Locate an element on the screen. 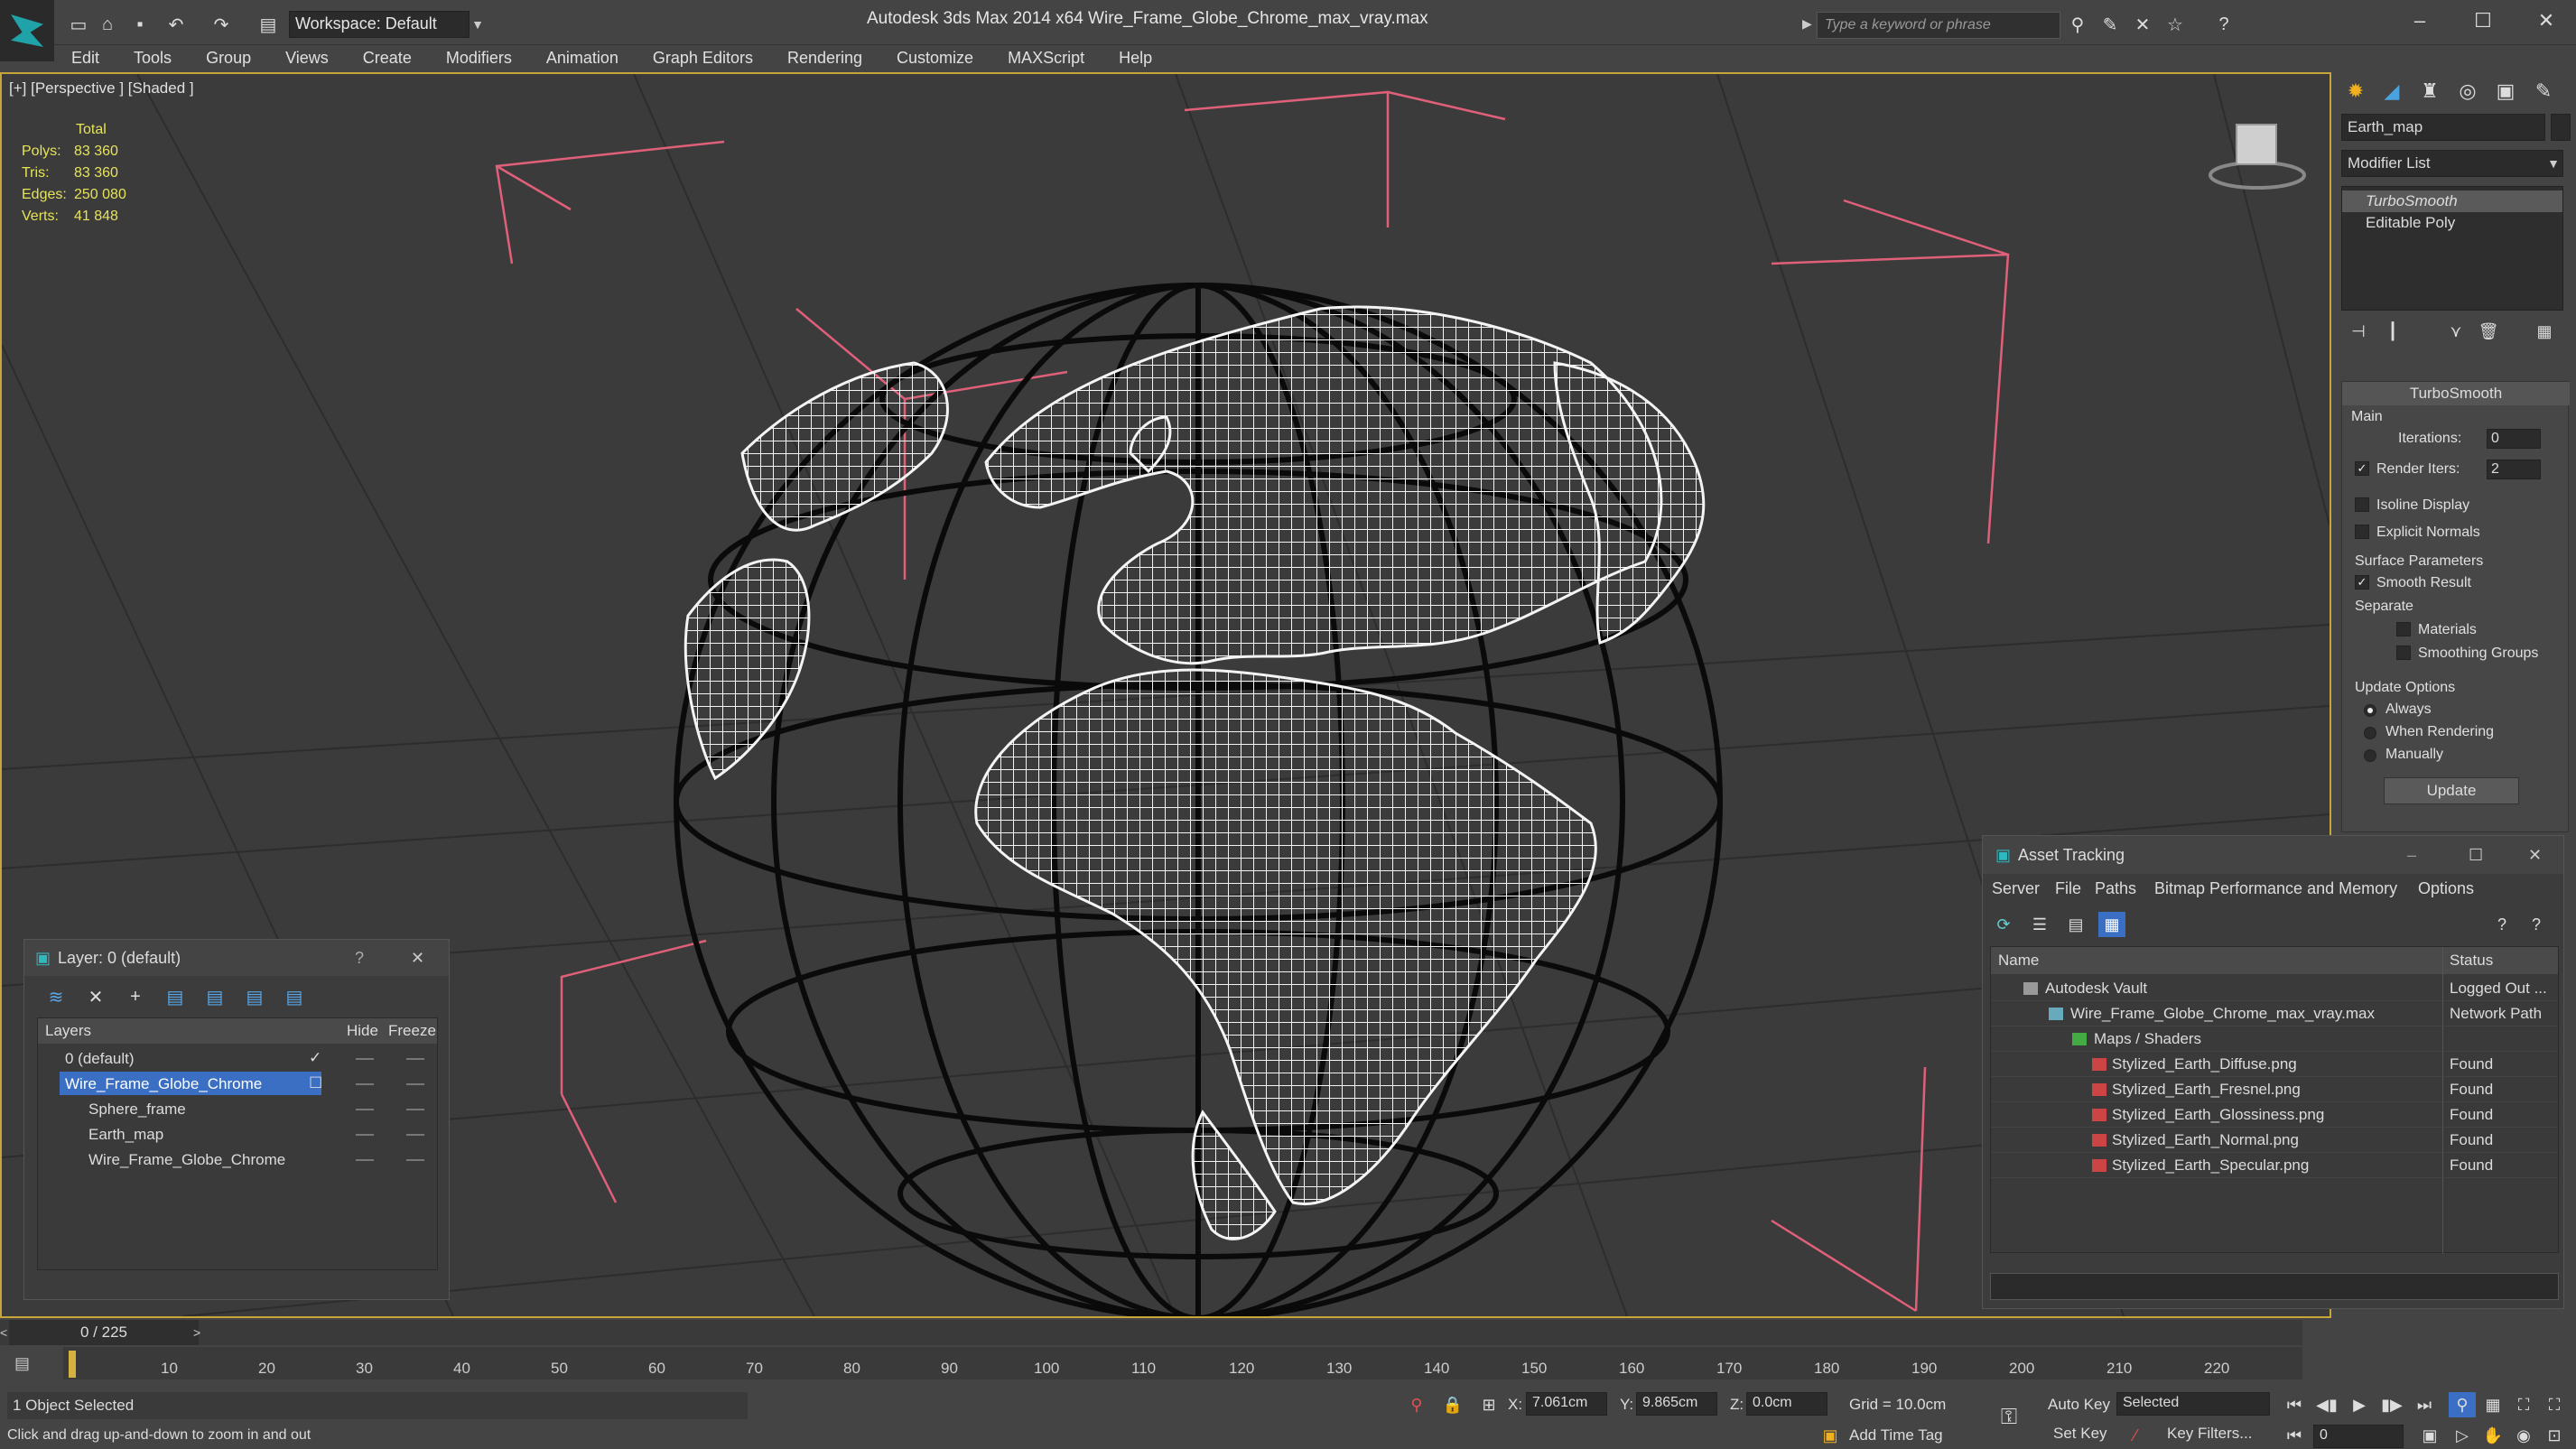 This screenshot has width=2576, height=1449. list-view-icon: ☰ is located at coordinates (2039, 924).